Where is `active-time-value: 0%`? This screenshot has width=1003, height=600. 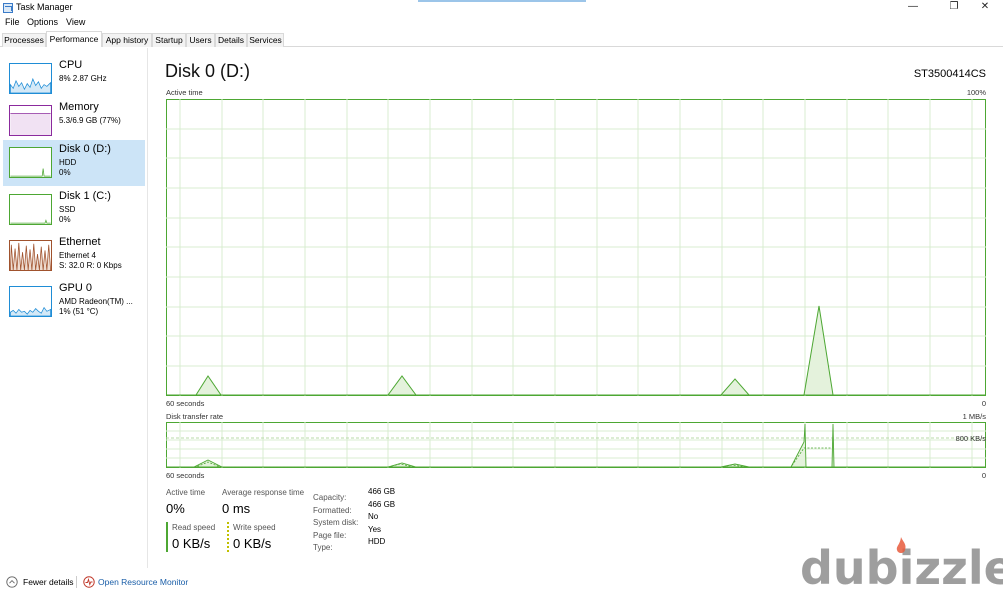
active-time-value: 0% is located at coordinates (175, 508).